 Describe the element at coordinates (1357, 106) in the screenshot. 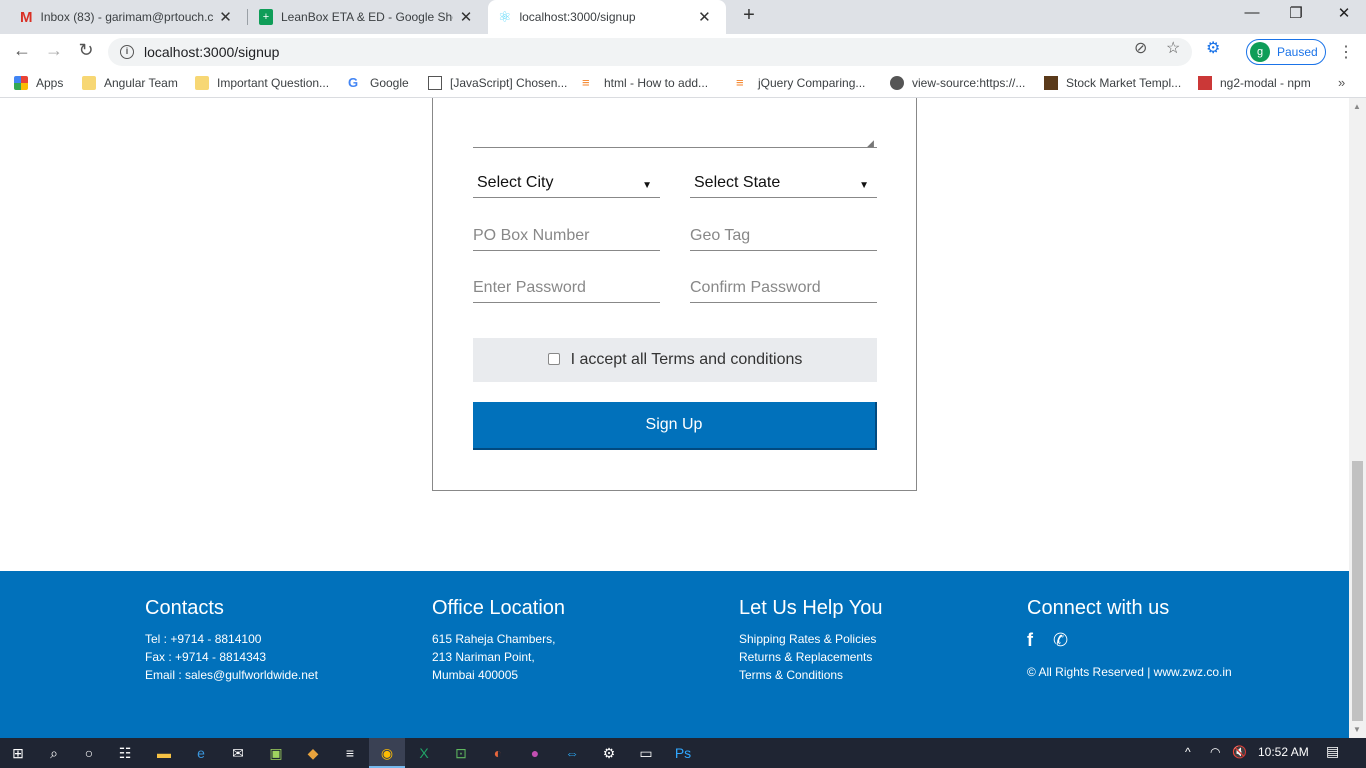

I see `scroll-up-icon: ▲` at that location.